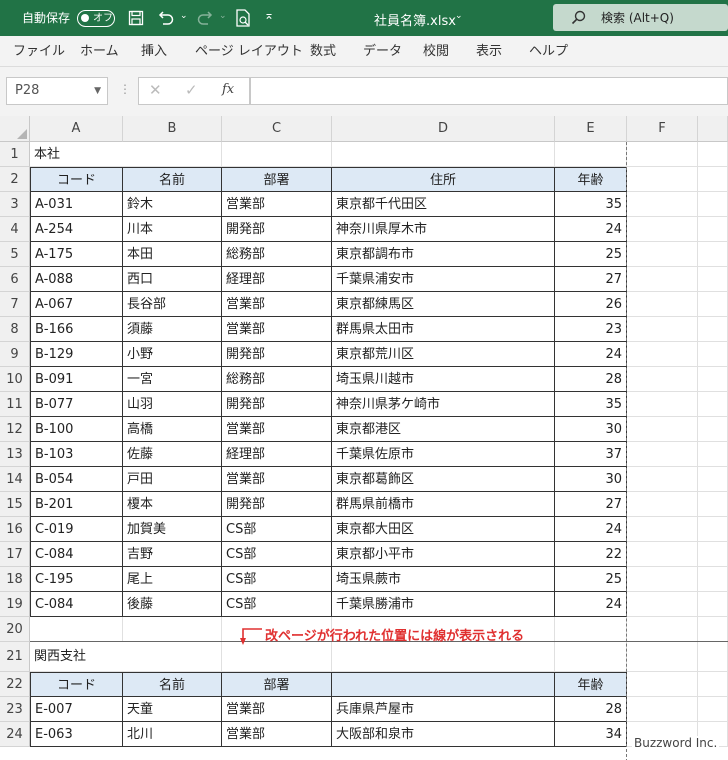 The height and width of the screenshot is (760, 728). I want to click on row-header: 14, so click(15, 479).